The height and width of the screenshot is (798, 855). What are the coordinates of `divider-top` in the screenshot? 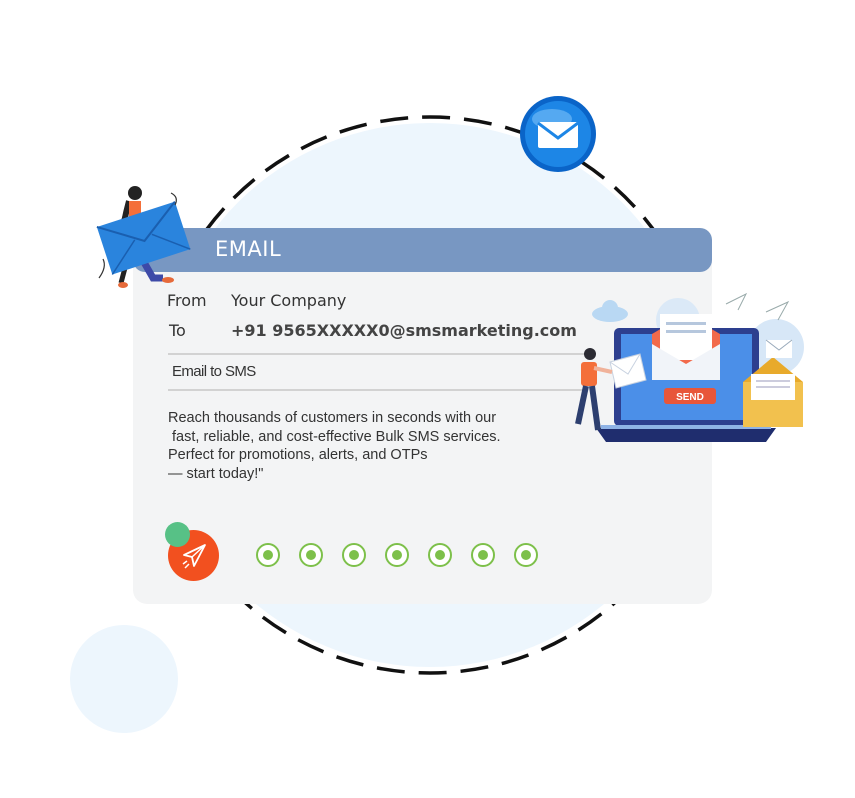 It's located at (378, 354).